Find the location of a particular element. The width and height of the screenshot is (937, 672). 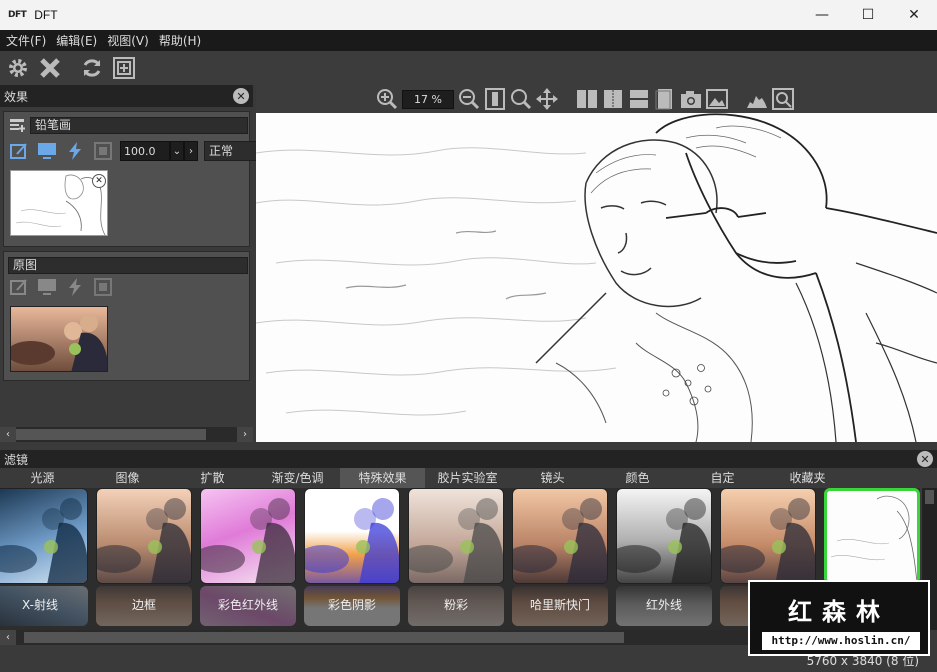

filter-thumbnail-bw is located at coordinates (664, 536).